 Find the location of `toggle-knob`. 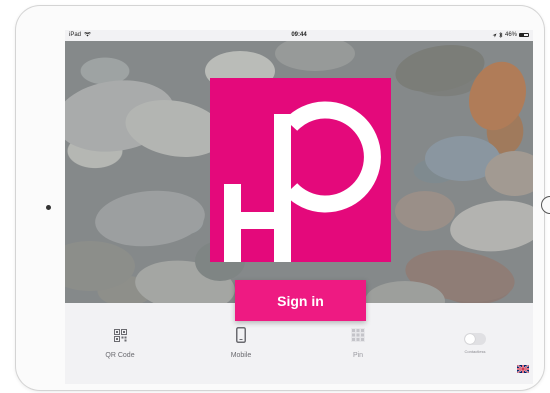

toggle-knob is located at coordinates (470, 339).